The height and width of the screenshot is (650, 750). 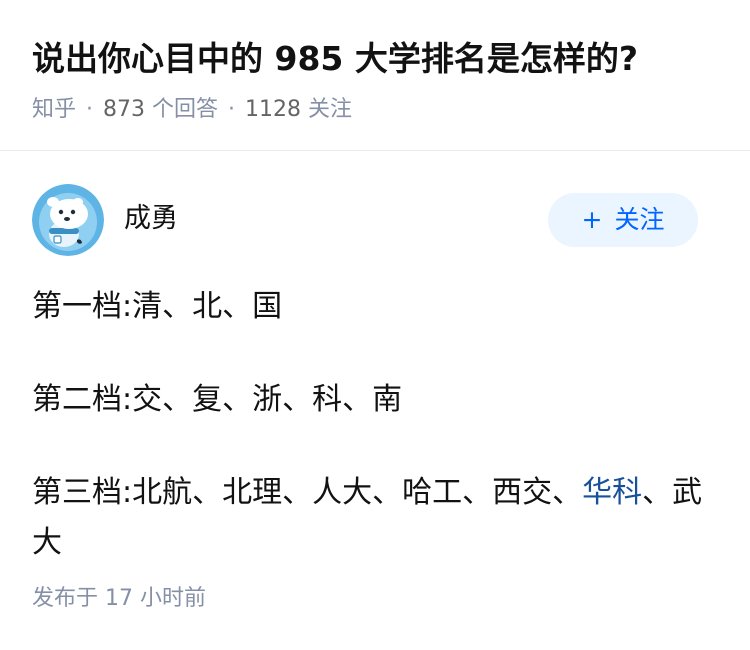 I want to click on source-label: 知乎, so click(x=54, y=109).